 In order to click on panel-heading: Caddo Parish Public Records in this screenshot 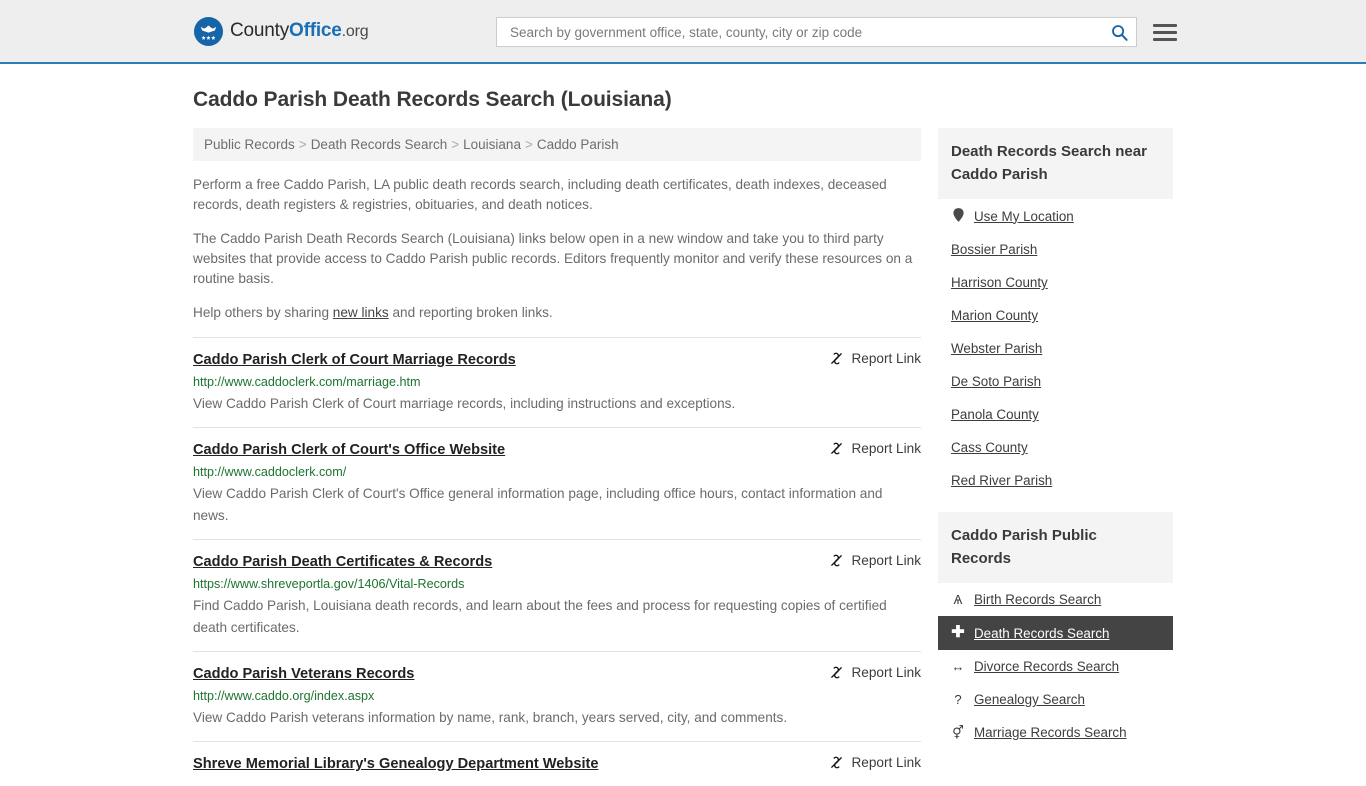, I will do `click(1055, 547)`.